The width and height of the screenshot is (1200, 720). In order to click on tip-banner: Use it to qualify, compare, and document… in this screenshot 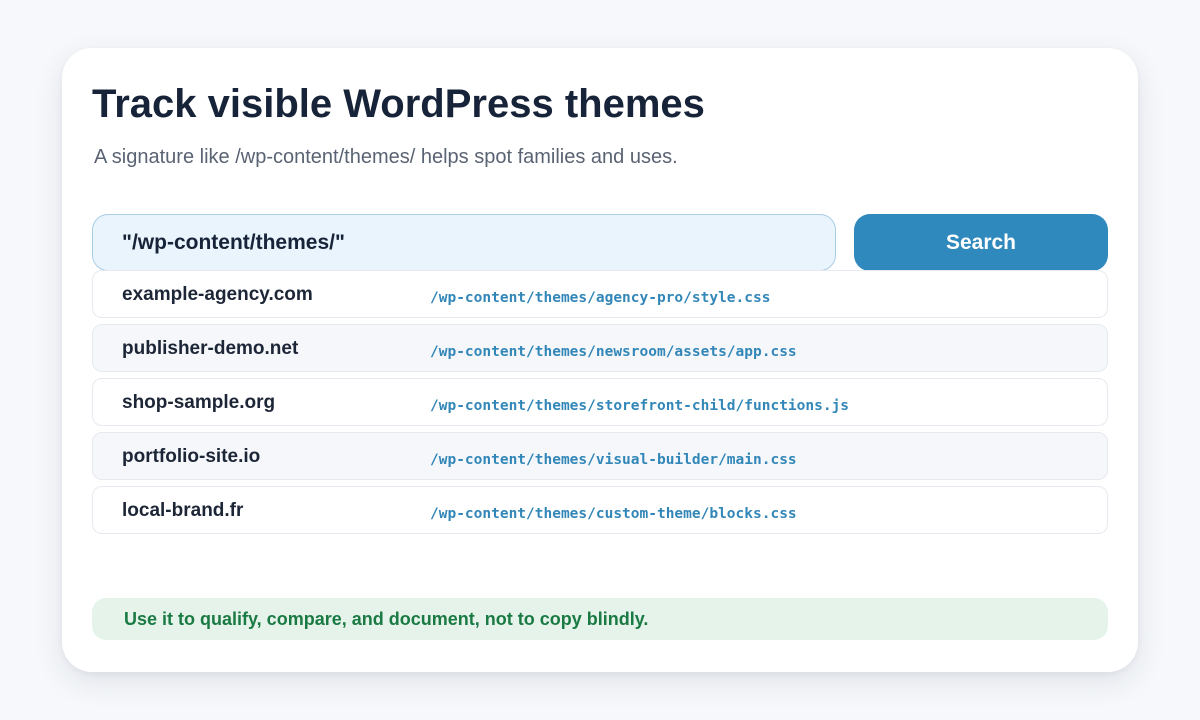, I will do `click(600, 619)`.